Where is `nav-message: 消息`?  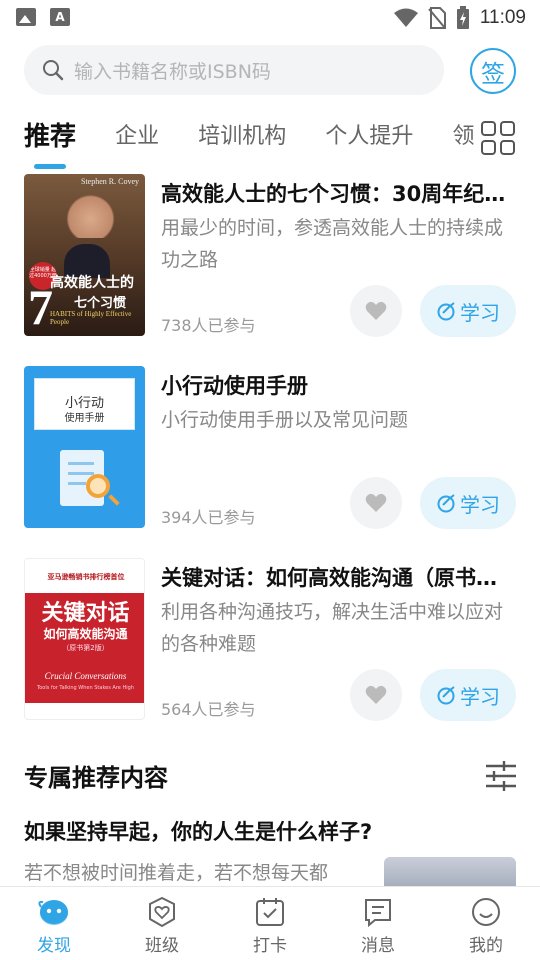
nav-message: 消息 is located at coordinates (378, 923).